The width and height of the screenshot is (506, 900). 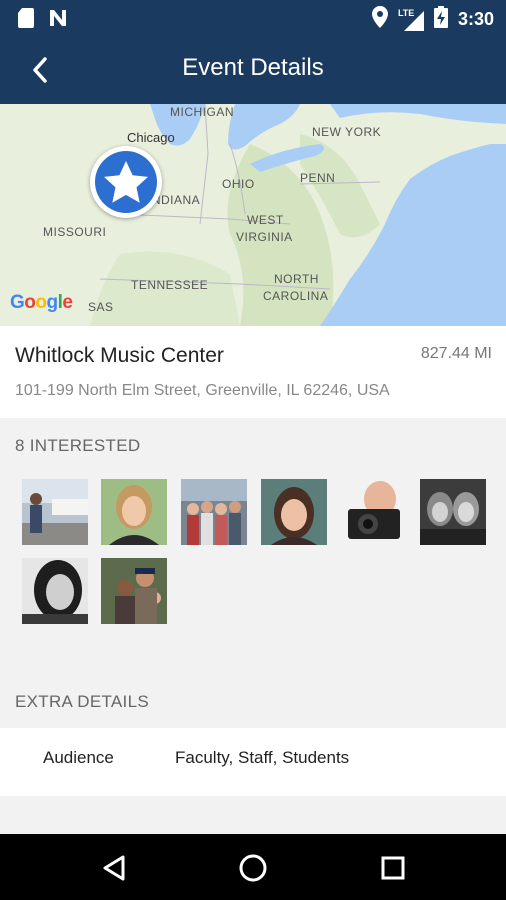 I want to click on home-circle-icon, so click(x=253, y=868).